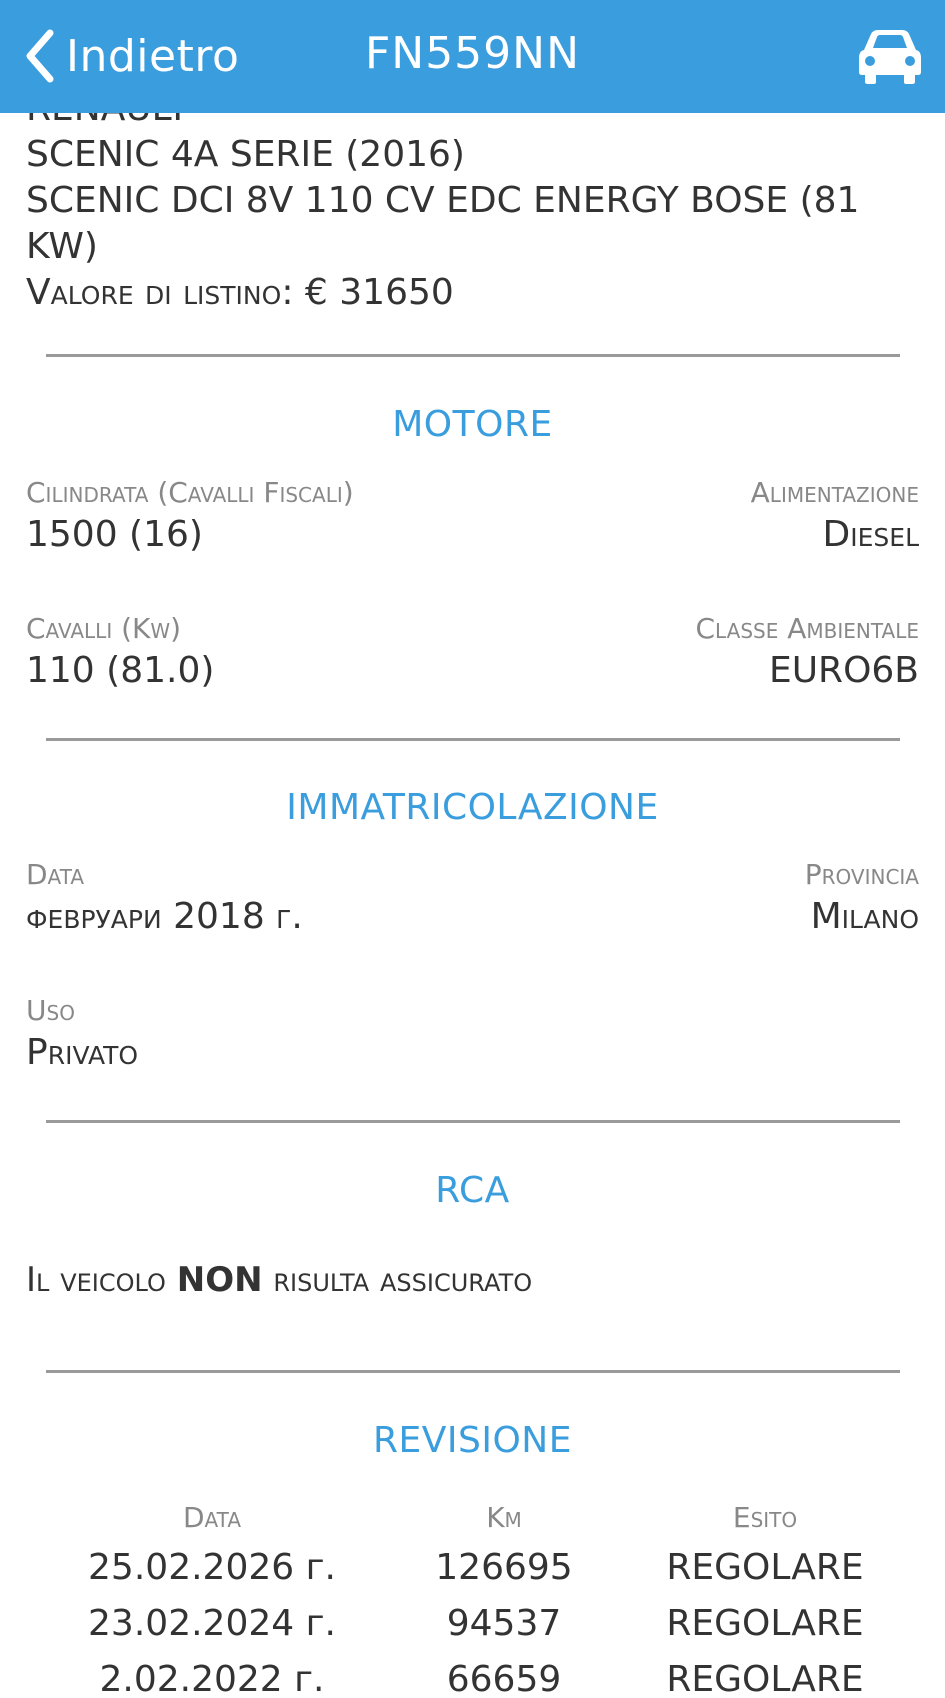 This screenshot has width=945, height=1698. What do you see at coordinates (164, 916) in the screenshot?
I see `immatricolazione-data-value: февруари 2018 г.` at bounding box center [164, 916].